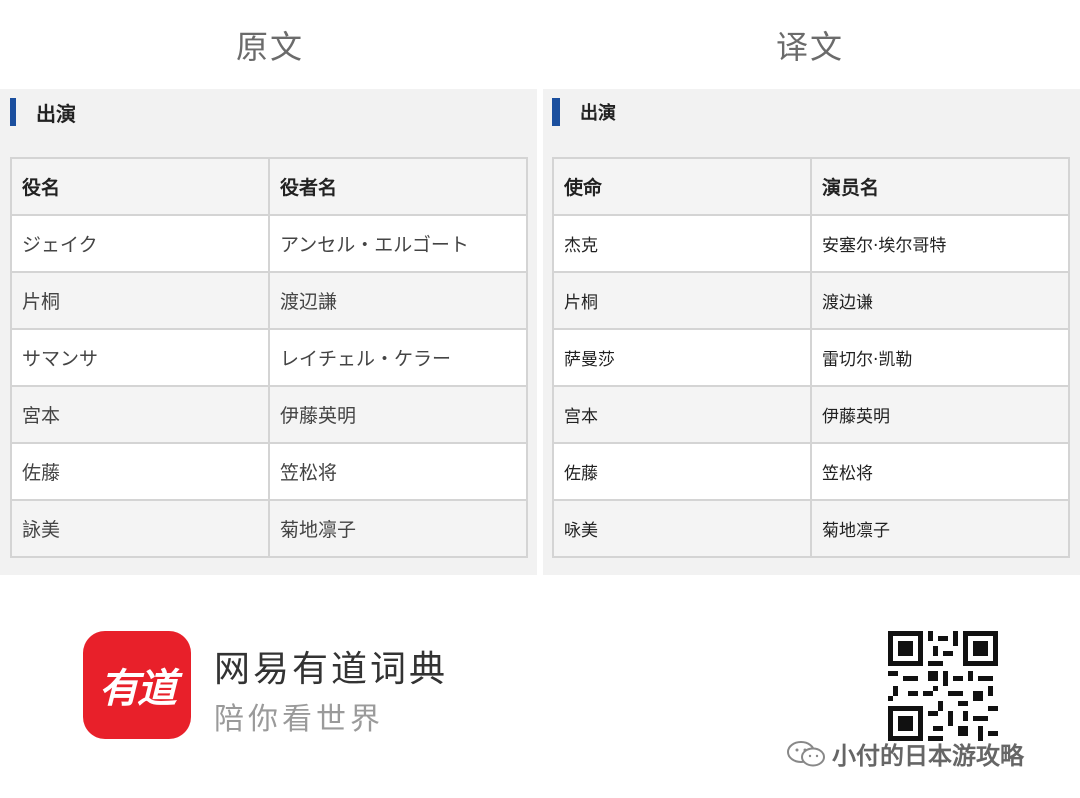  I want to click on table-row: 杰克 安塞尔·埃尔哥特, so click(811, 243).